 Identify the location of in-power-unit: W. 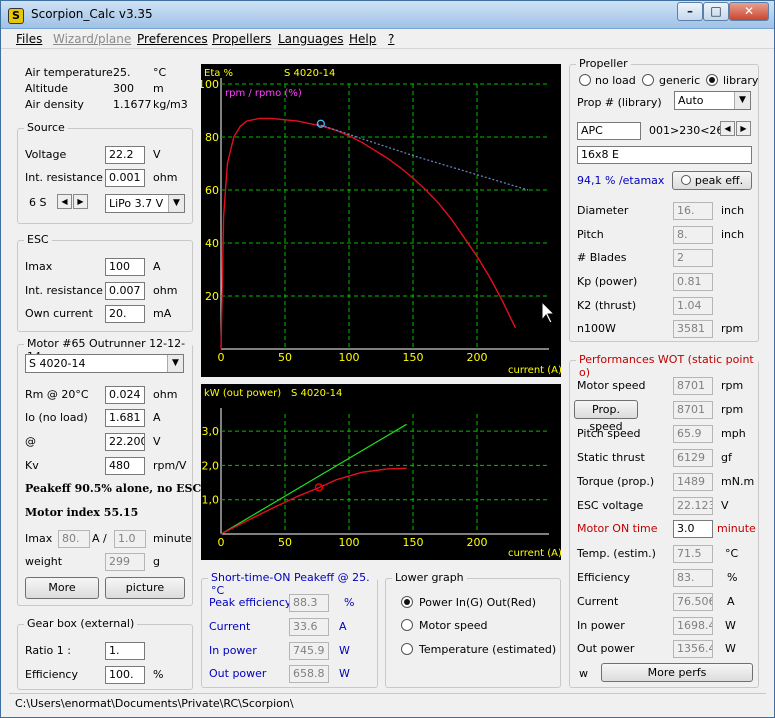
(730, 625).